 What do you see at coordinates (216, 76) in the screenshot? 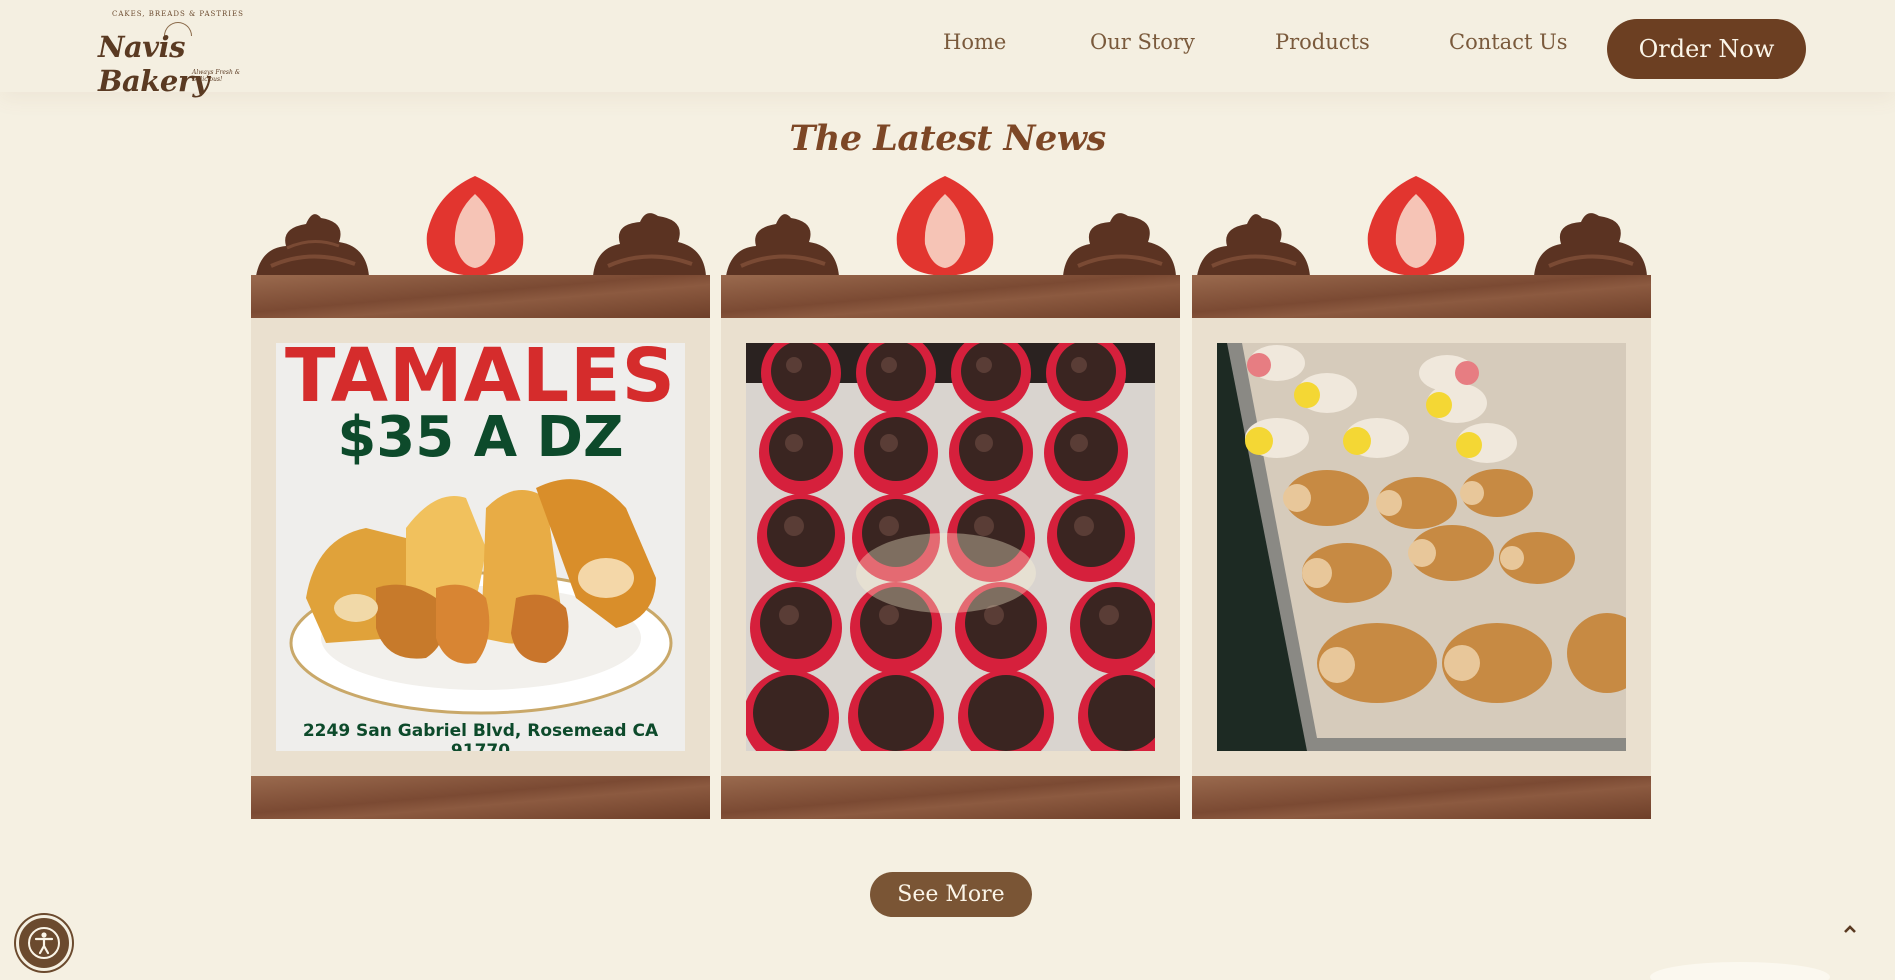
I see `logo-tagline: Always Fresh & Delicious!` at bounding box center [216, 76].